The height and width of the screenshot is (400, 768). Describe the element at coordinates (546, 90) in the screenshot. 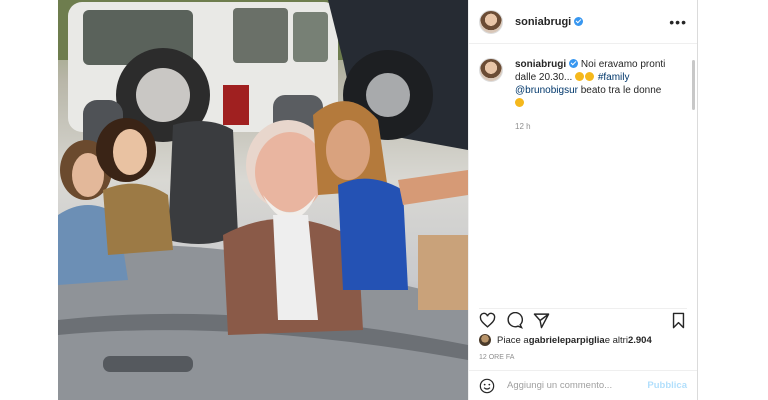

I see `mention-link: @brunobigsur` at that location.